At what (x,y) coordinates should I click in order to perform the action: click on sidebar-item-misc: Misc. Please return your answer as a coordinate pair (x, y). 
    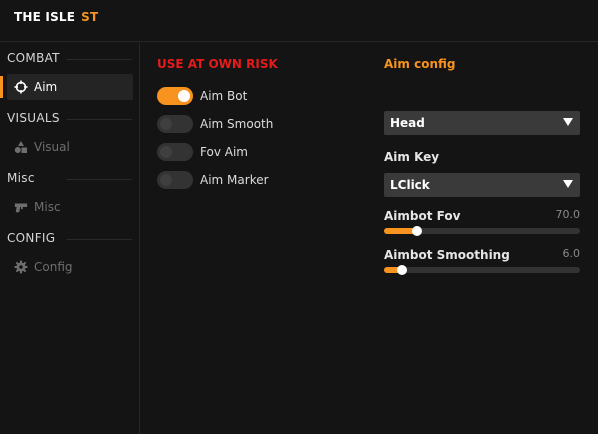
    Looking at the image, I should click on (70, 207).